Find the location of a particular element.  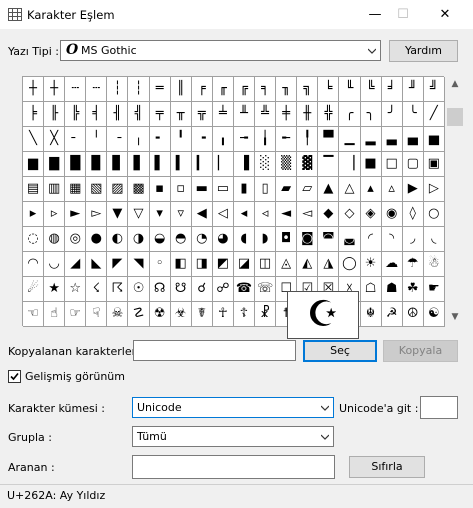

character-cell: ☍ is located at coordinates (223, 289).